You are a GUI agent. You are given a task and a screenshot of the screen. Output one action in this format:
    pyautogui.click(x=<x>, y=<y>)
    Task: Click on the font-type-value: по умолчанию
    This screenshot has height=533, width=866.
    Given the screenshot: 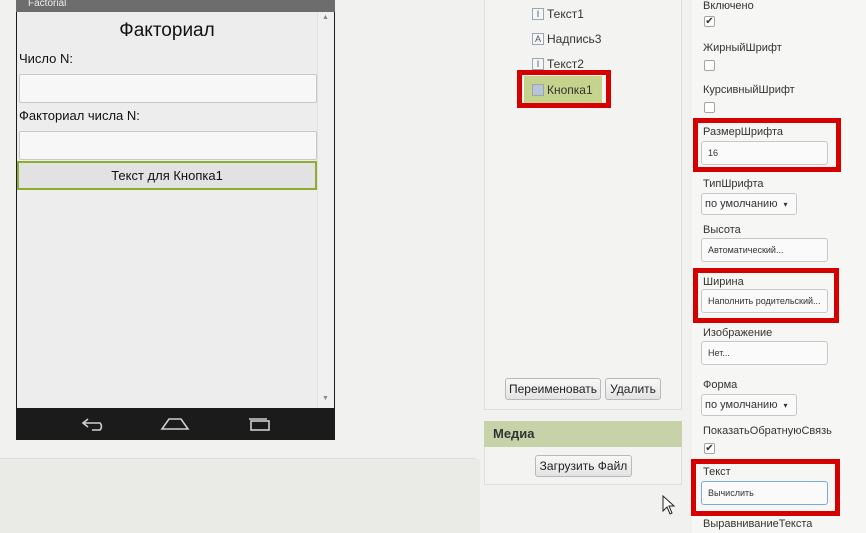 What is the action you would take?
    pyautogui.click(x=741, y=204)
    